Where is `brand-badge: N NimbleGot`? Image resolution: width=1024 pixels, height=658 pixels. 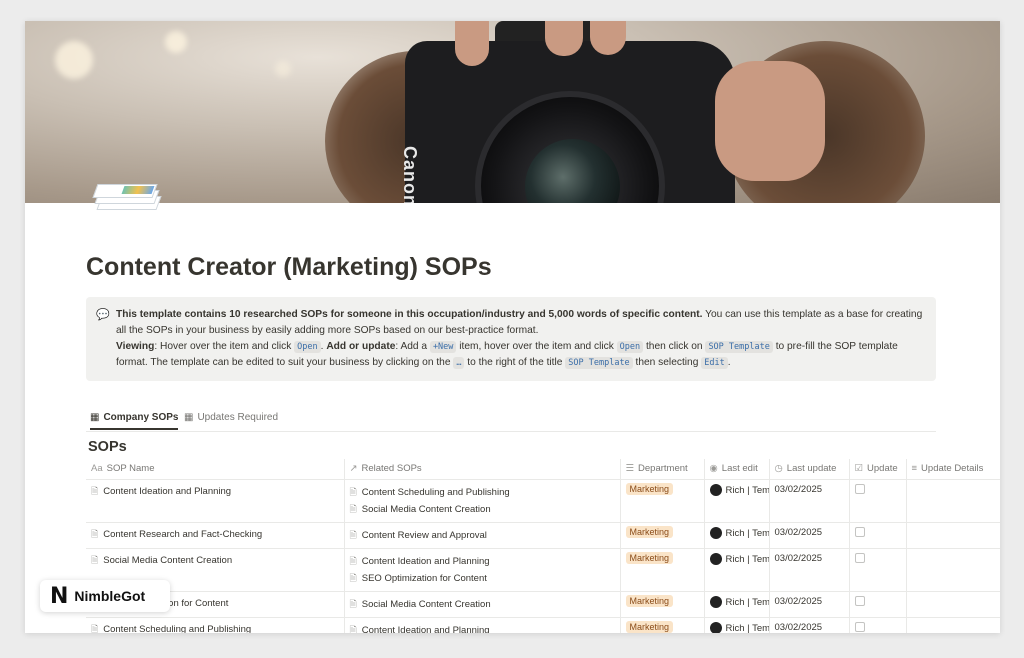
brand-badge: N NimbleGot is located at coordinates (105, 596).